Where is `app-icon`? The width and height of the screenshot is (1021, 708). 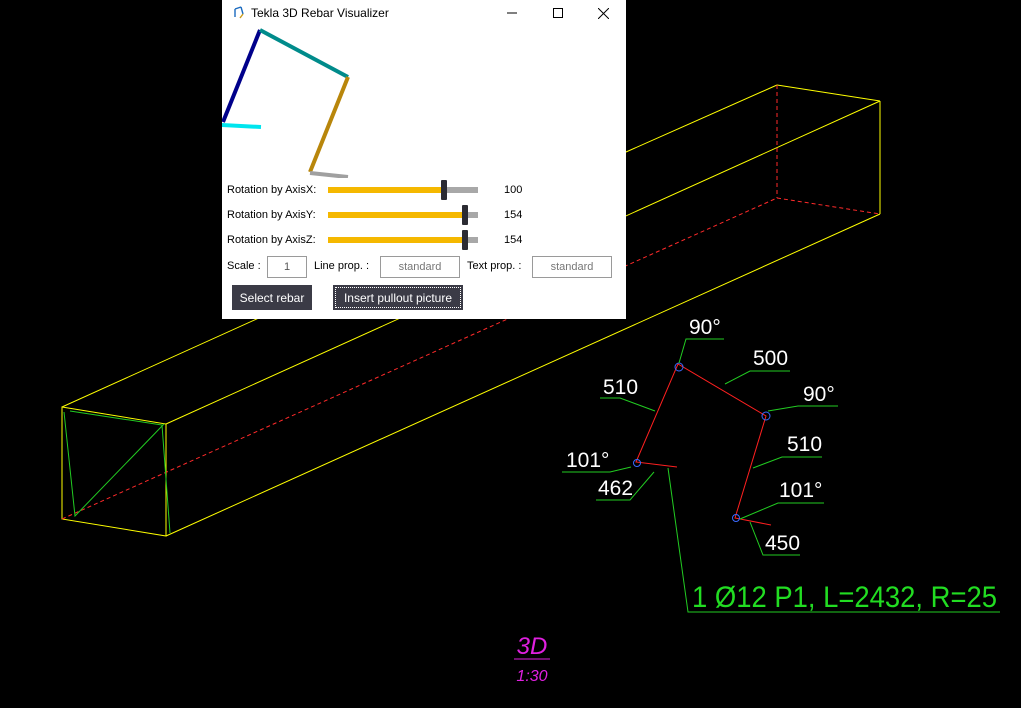
app-icon is located at coordinates (239, 13).